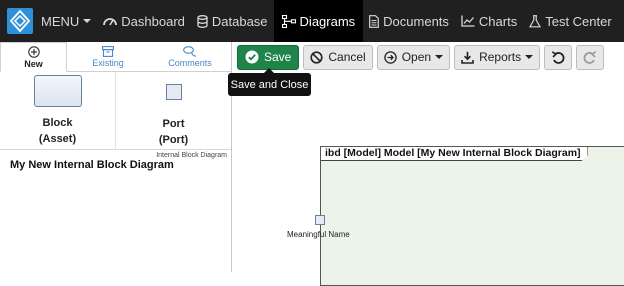 The width and height of the screenshot is (624, 286). Describe the element at coordinates (153, 21) in the screenshot. I see `nav-dashboard-label: Dashboard` at that location.